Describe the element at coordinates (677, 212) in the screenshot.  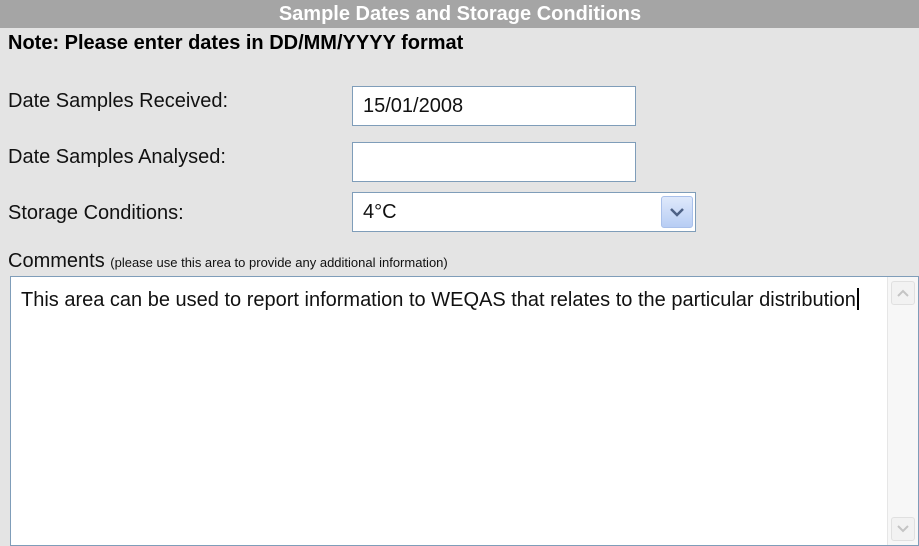
I see `chevron-down-icon` at that location.